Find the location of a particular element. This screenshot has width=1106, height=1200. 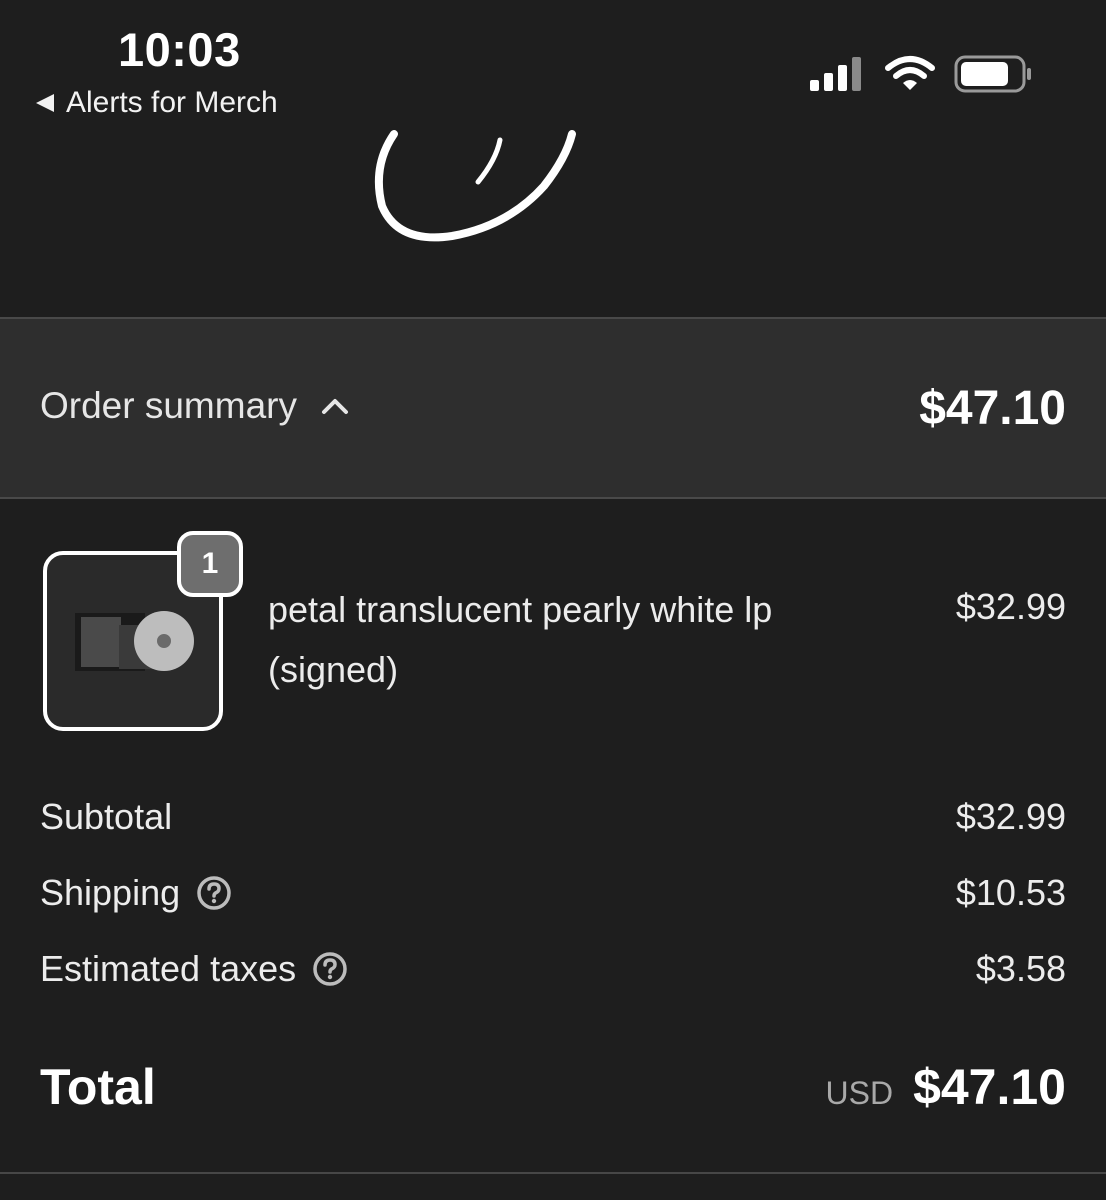

taxes-value: $3.58 is located at coordinates (1020, 968).